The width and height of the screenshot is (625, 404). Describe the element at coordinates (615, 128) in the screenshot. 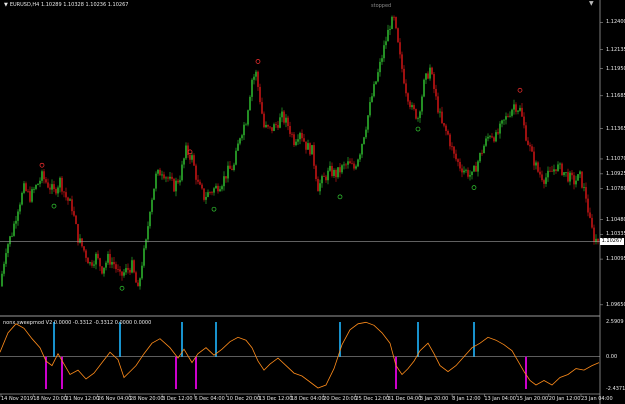

I see `price-tick-label: 1.11365` at that location.